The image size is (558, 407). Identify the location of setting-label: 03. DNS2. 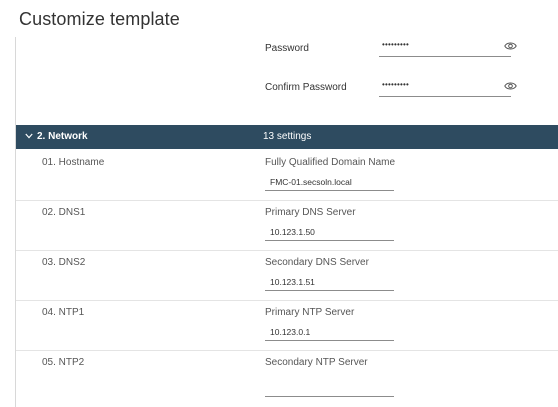
(64, 262).